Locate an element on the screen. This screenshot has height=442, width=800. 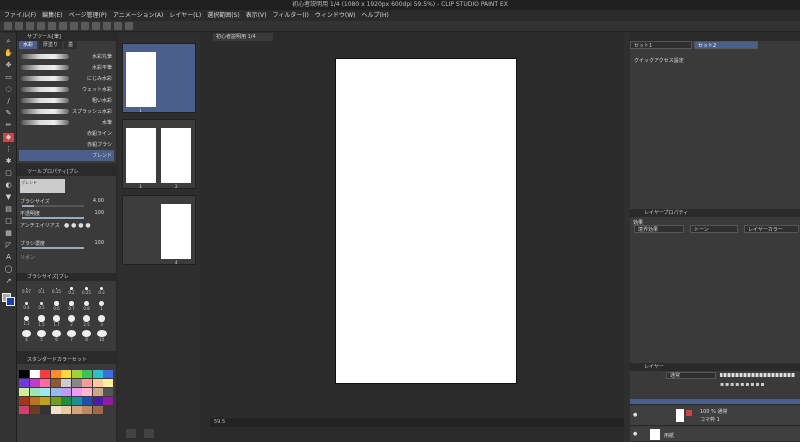
page-tile-1: 1 is located at coordinates (159, 78).